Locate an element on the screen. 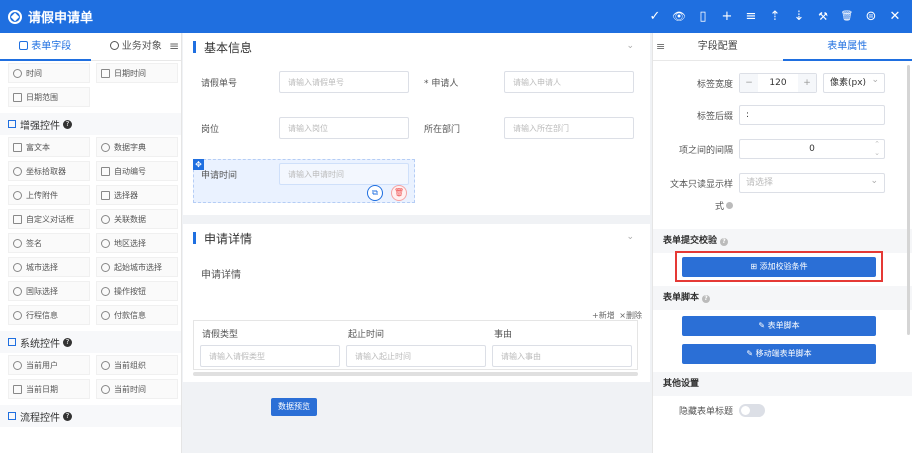  component-item: 国际选择 is located at coordinates (49, 291).